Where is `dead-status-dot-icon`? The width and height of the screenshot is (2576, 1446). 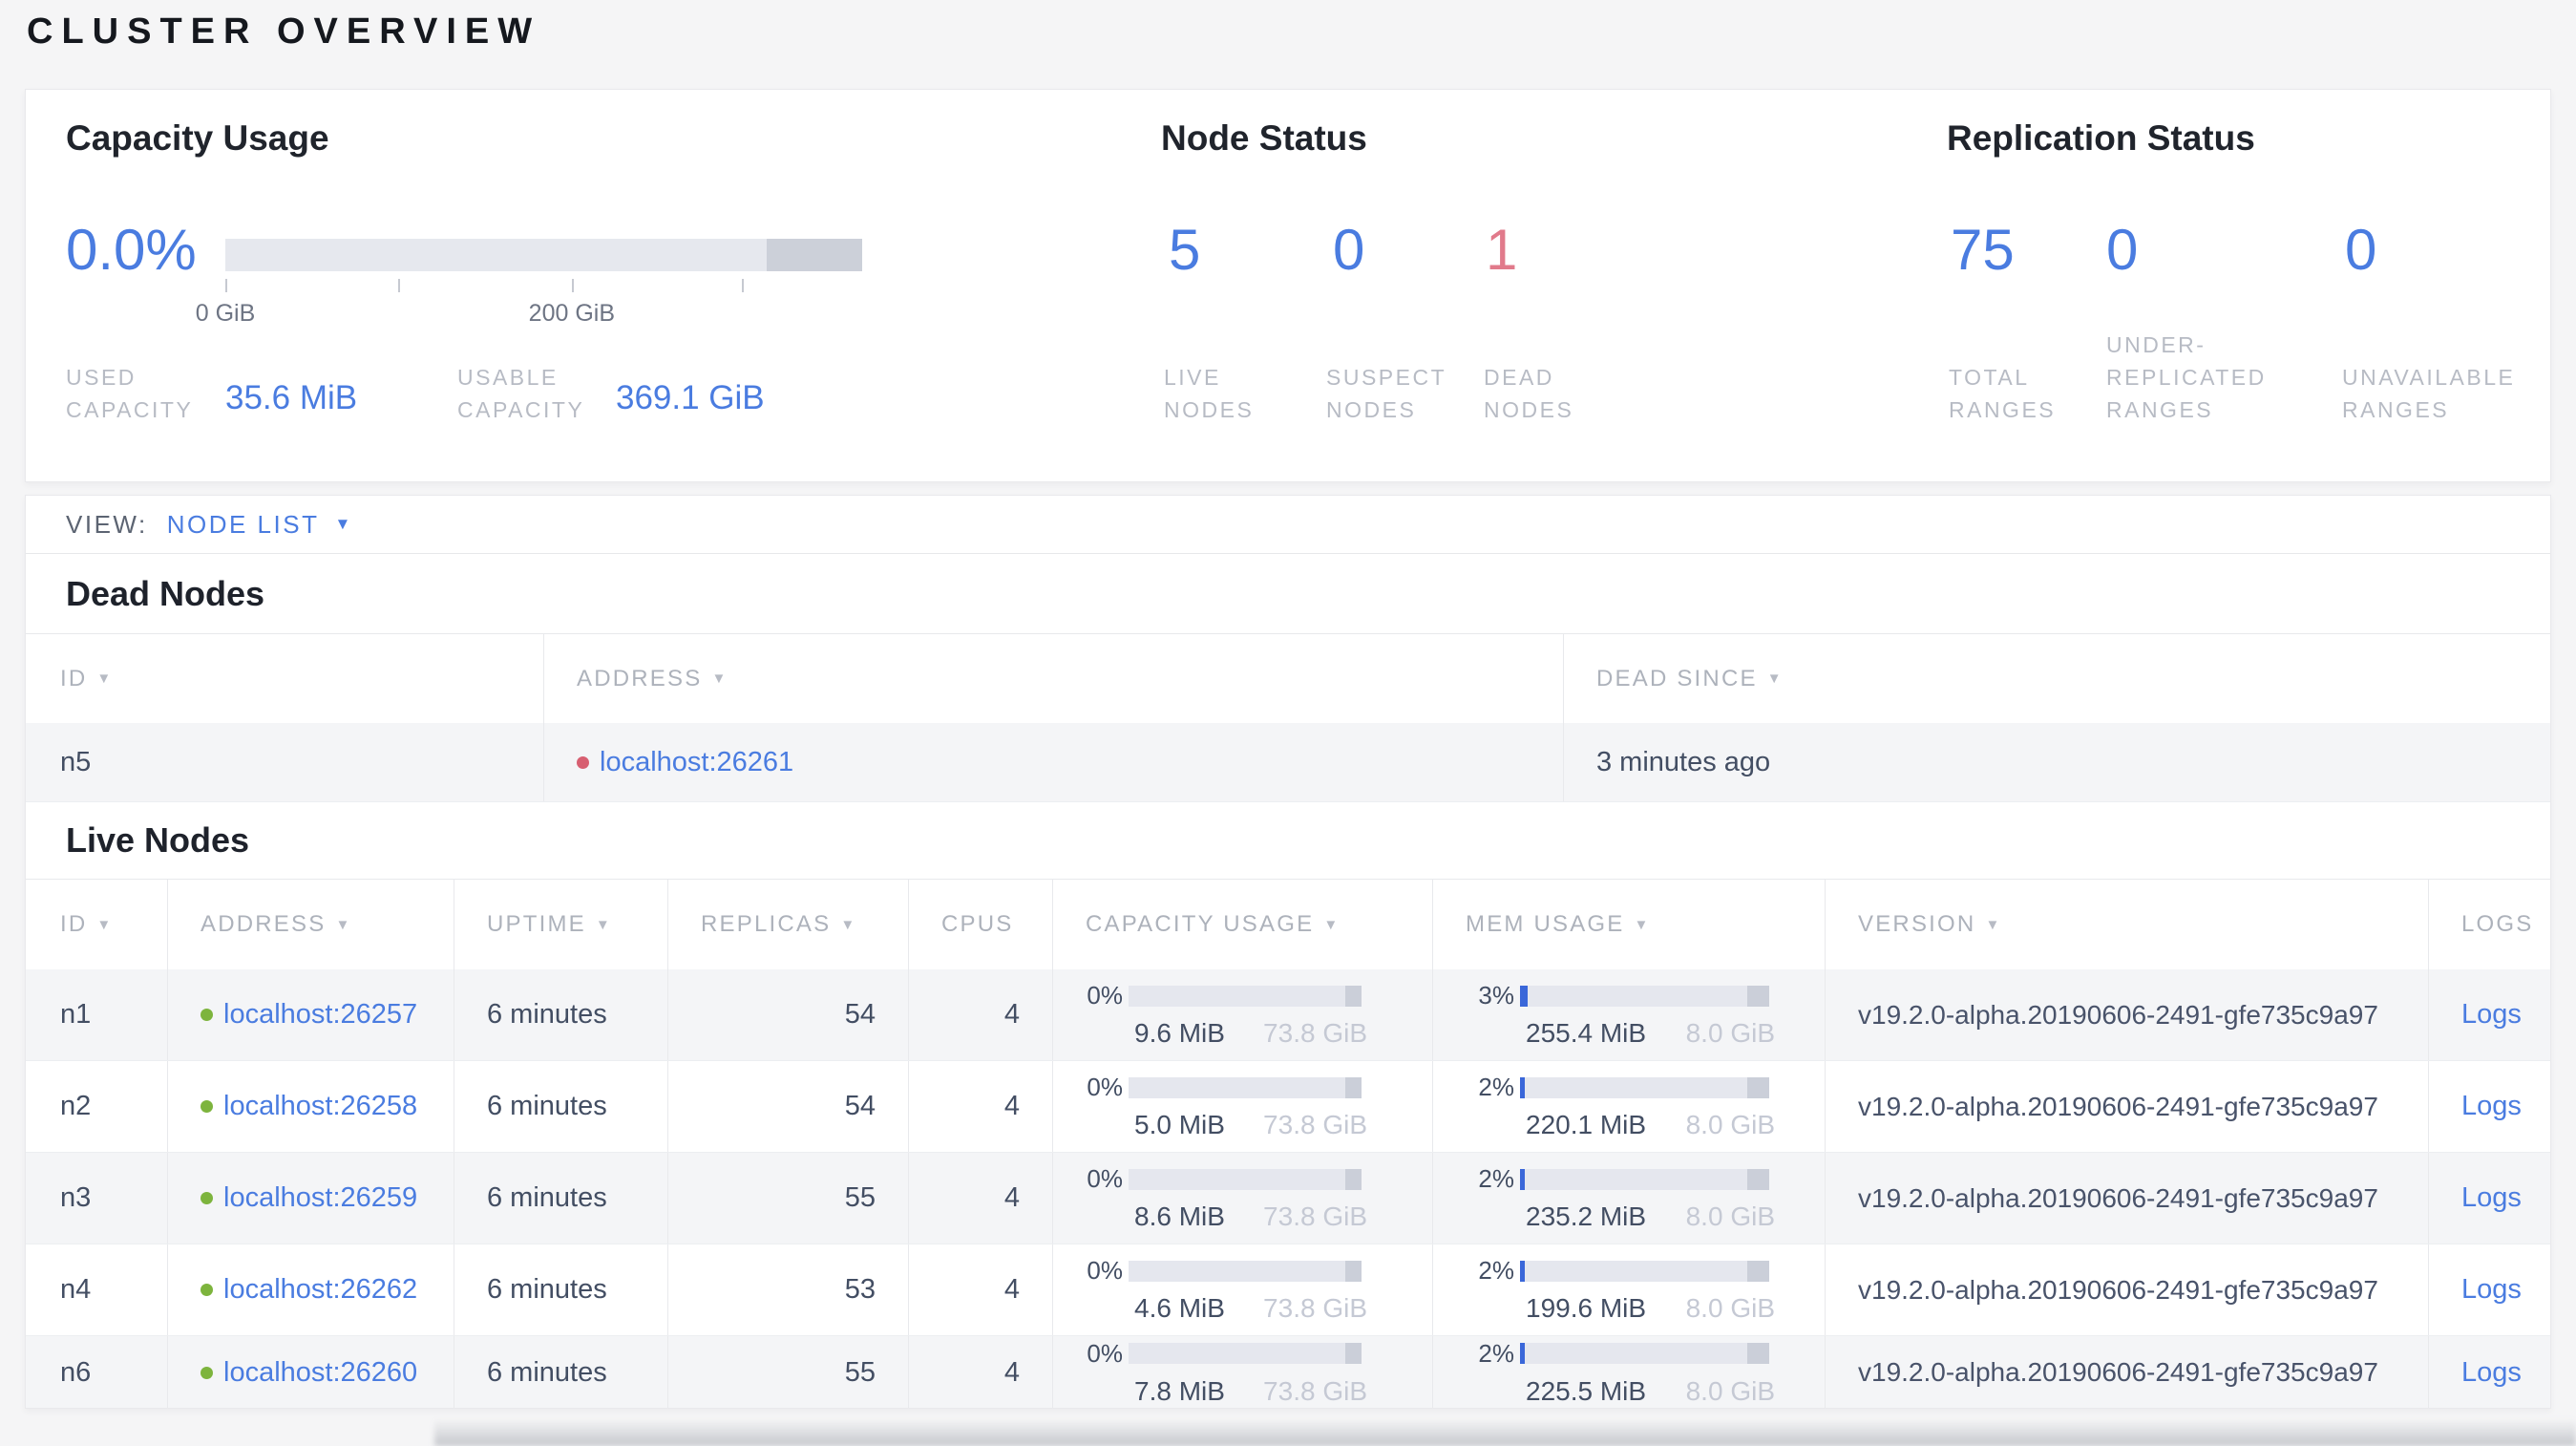
dead-status-dot-icon is located at coordinates (583, 762).